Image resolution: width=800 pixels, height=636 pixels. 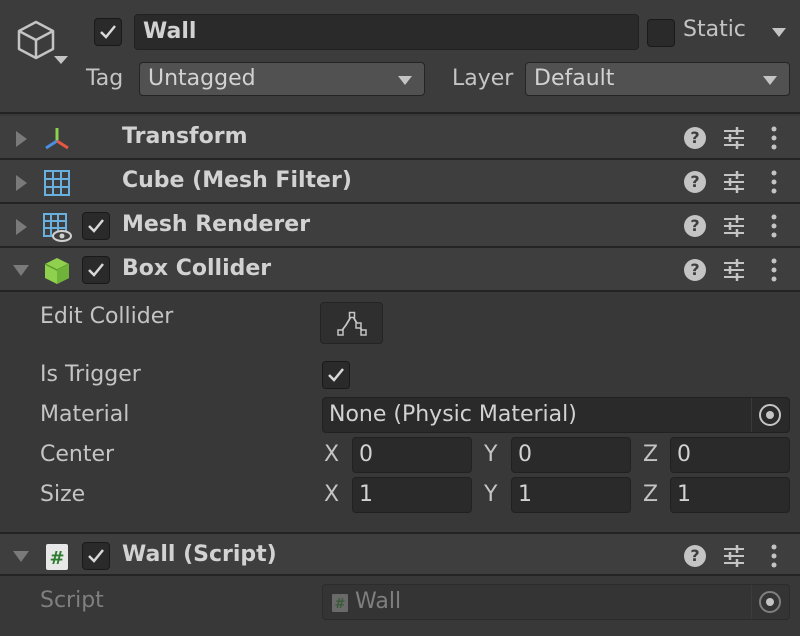 What do you see at coordinates (237, 180) in the screenshot?
I see `component-title: Cube (Mesh Filter)` at bounding box center [237, 180].